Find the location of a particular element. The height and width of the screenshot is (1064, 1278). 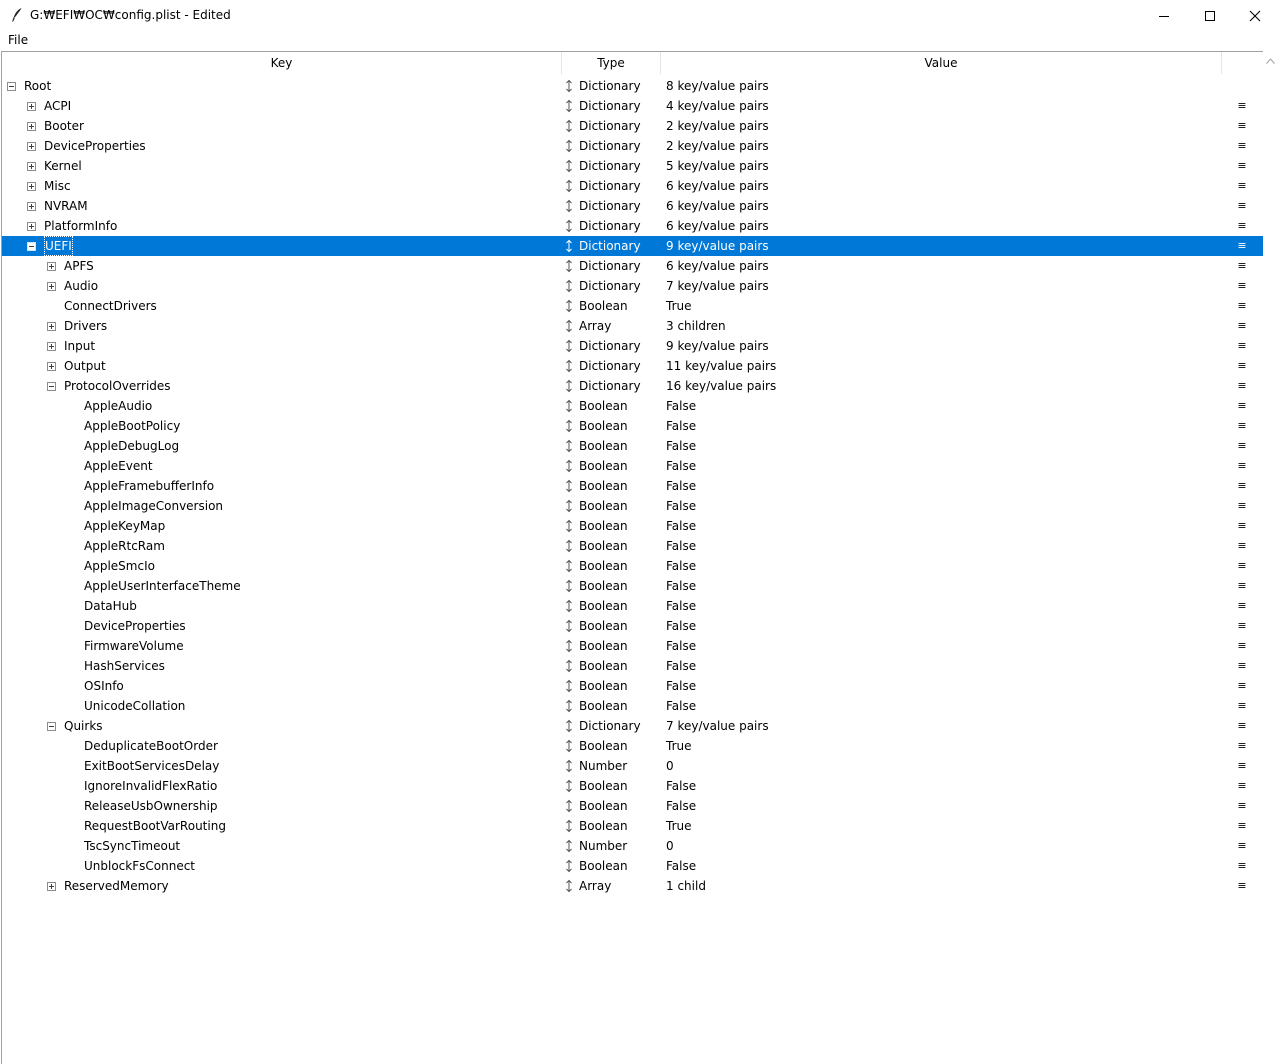

tree-row: AppleImageConversion Boolean False ≡ is located at coordinates (632, 506).